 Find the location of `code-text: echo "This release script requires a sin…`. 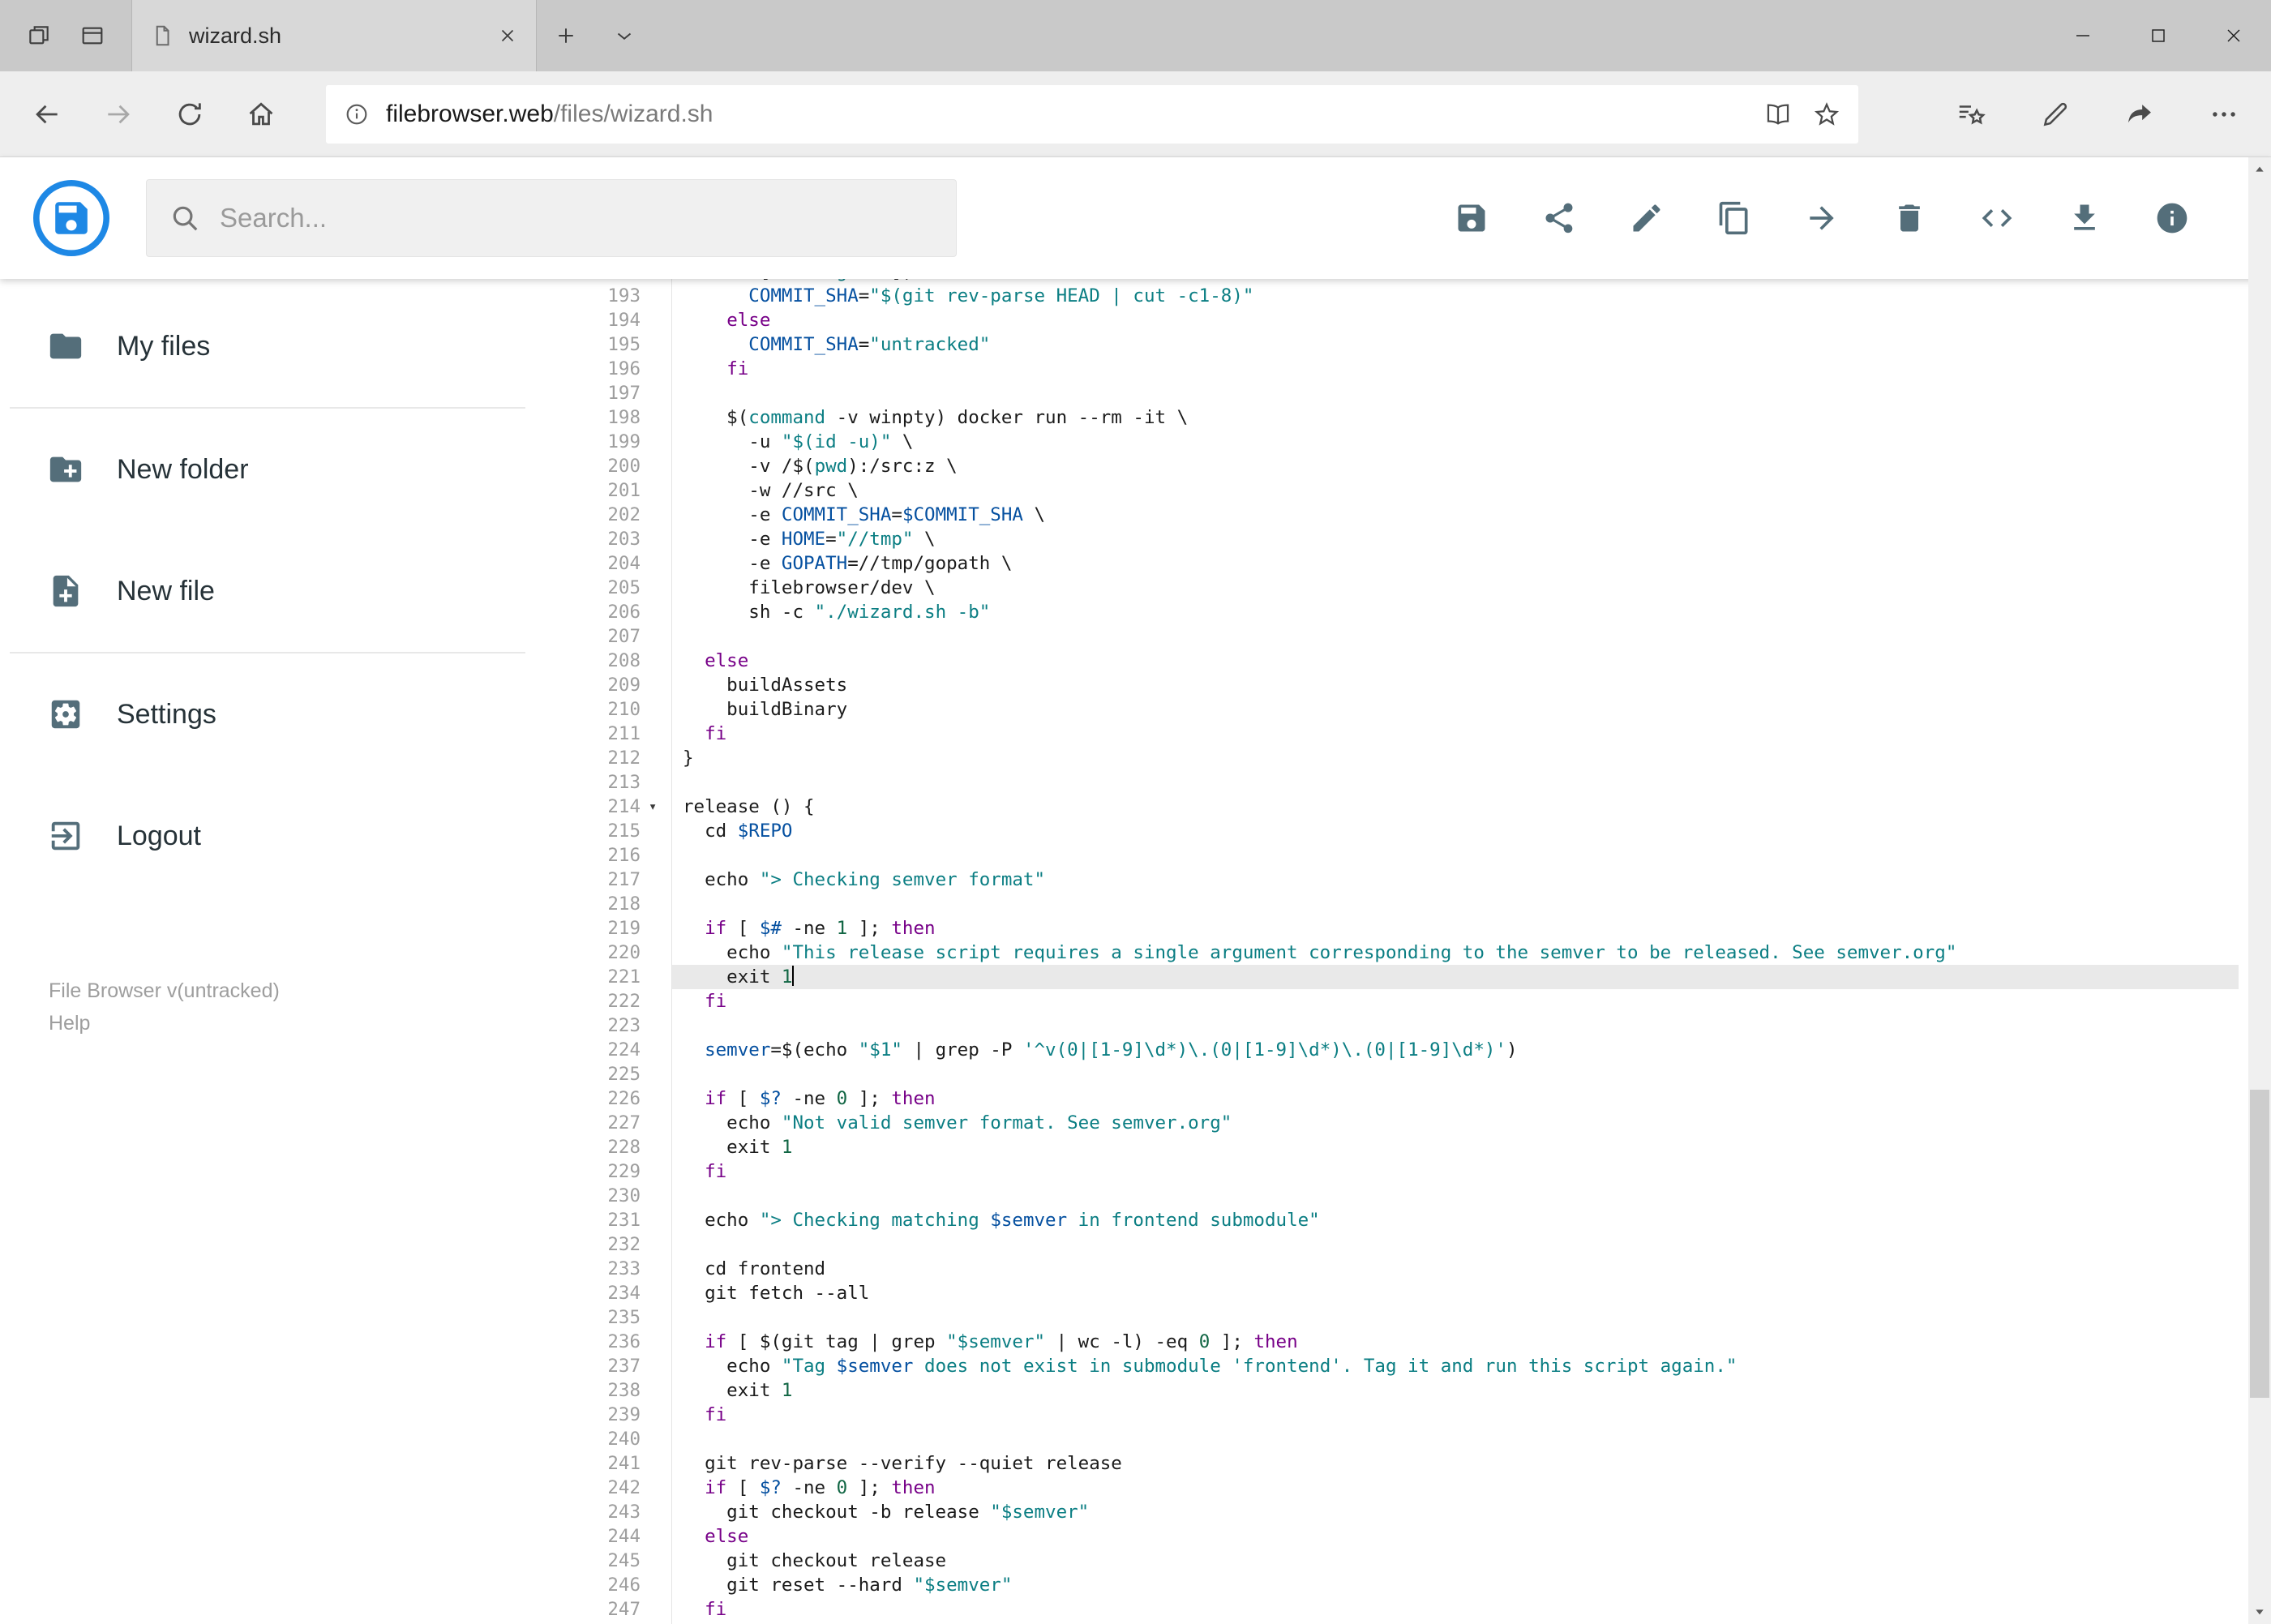

code-text: echo "This release script requires a sin… is located at coordinates (1455, 953).